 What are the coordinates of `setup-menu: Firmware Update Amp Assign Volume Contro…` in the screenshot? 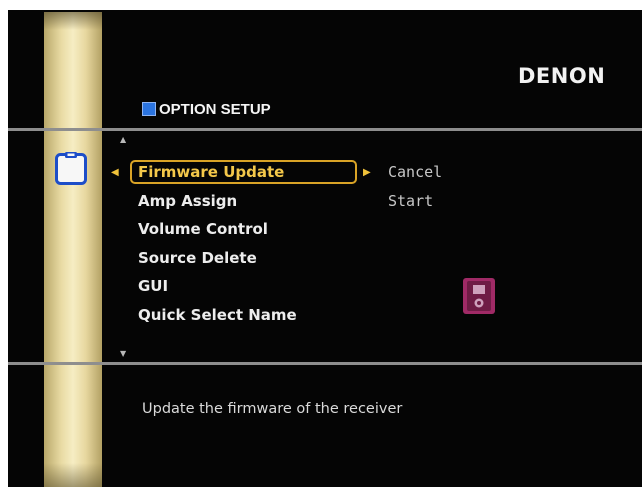 It's located at (243, 246).